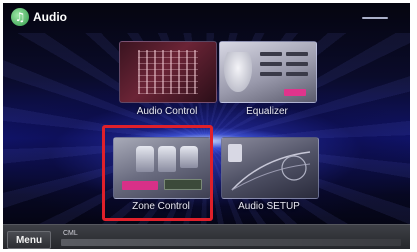 This screenshot has height=252, width=417. What do you see at coordinates (29, 240) in the screenshot?
I see `menu-button: Menu` at bounding box center [29, 240].